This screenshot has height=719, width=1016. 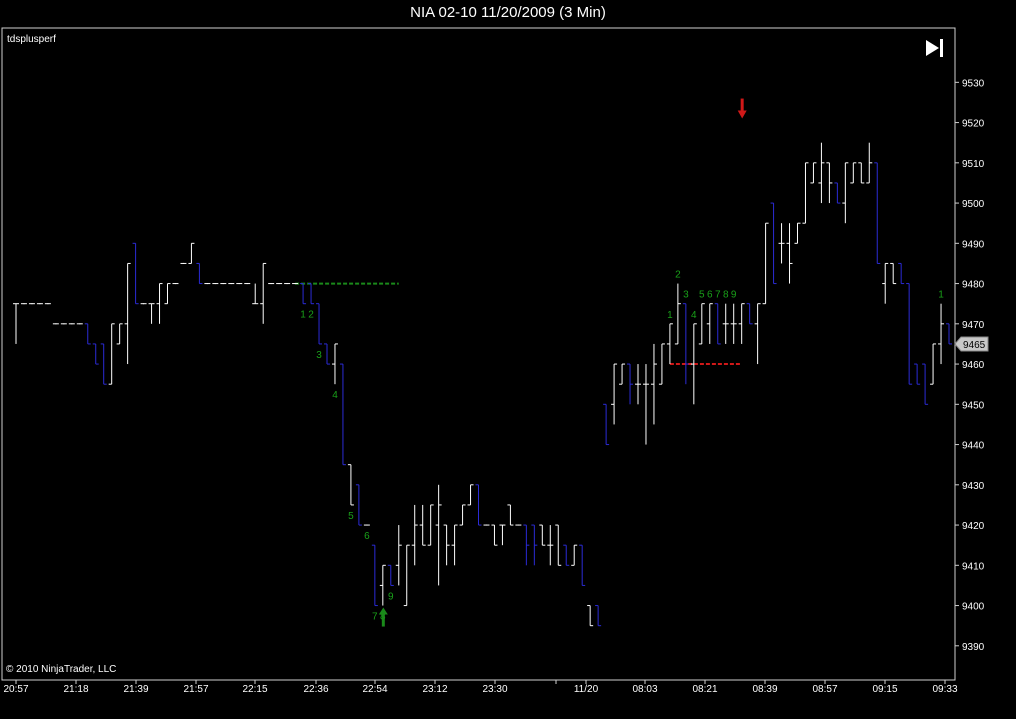 I want to click on buy-arrow-shaft, so click(x=383, y=619).